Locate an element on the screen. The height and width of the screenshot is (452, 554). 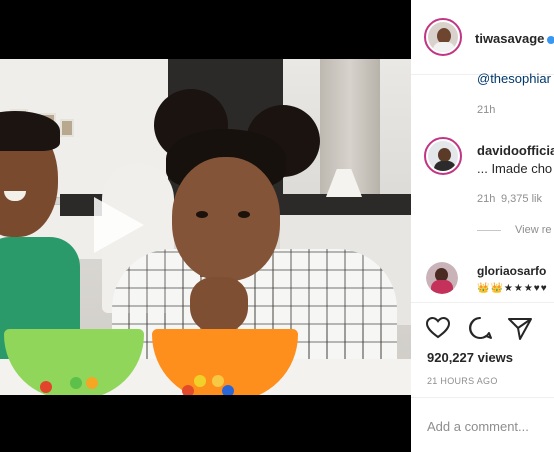
post-header: tiwasavage is located at coordinates (482, 37).